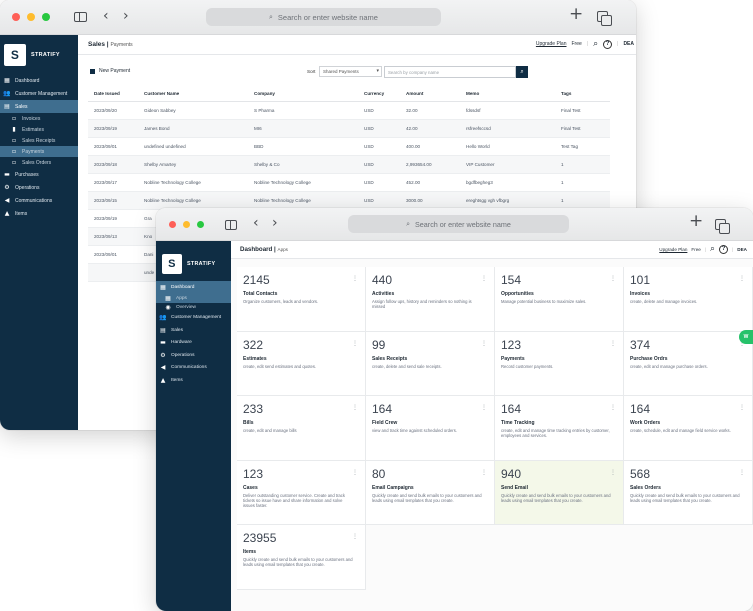  Describe the element at coordinates (39, 174) in the screenshot. I see `sidebar-item-purchases: ▬ Purchases` at that location.